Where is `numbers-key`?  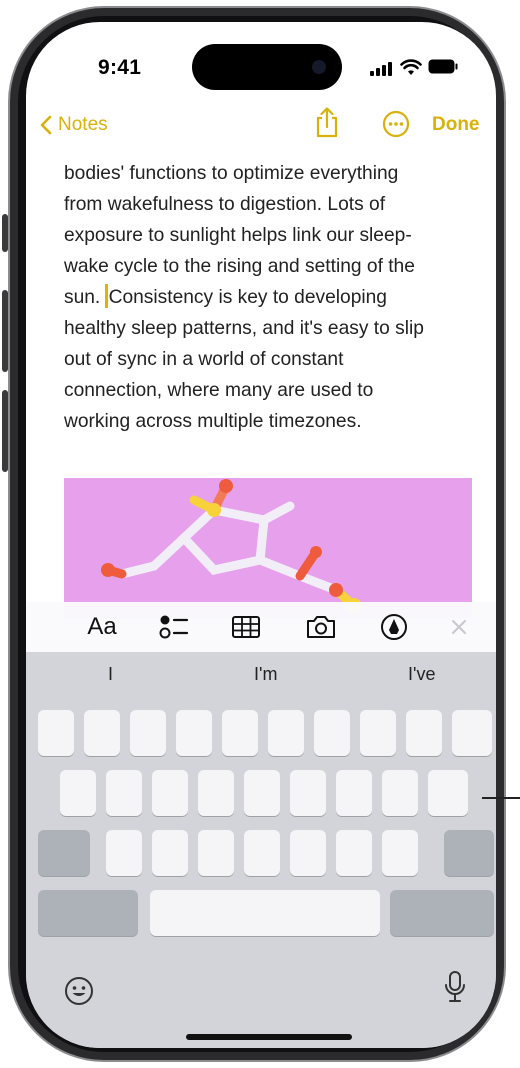 numbers-key is located at coordinates (88, 913).